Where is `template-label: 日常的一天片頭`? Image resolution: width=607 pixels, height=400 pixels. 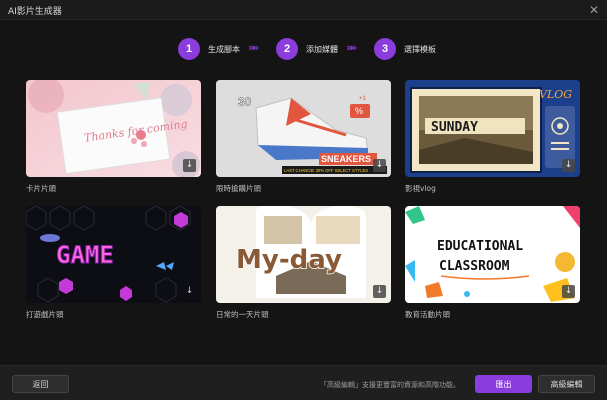 template-label: 日常的一天片頭 is located at coordinates (242, 314).